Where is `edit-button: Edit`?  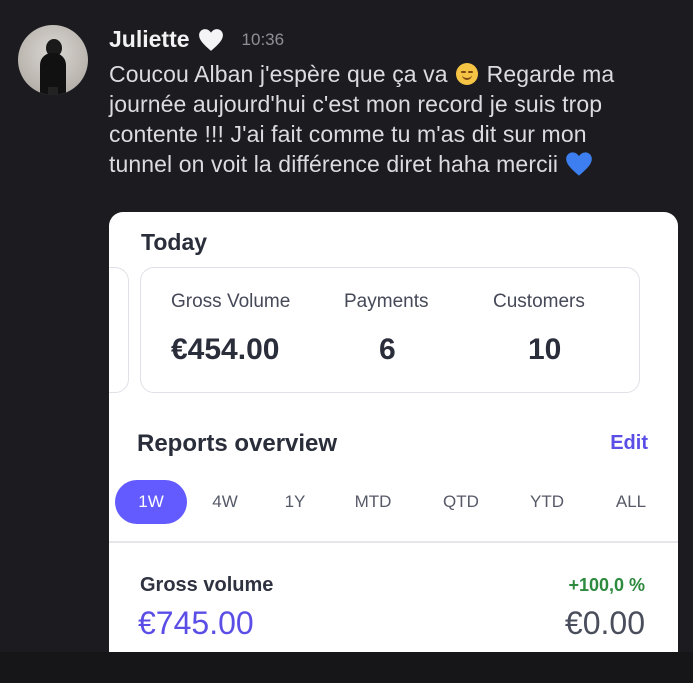 edit-button: Edit is located at coordinates (629, 443).